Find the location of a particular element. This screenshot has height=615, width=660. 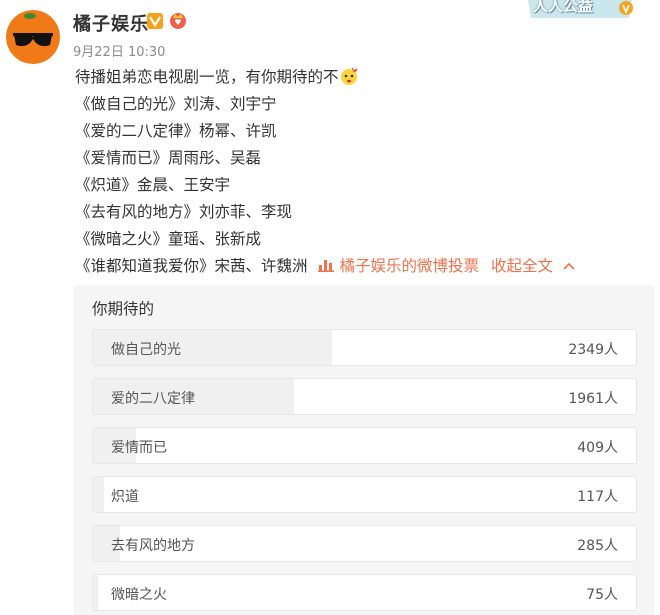

post-line: 《微暗之火》童瑶、张新成 is located at coordinates (168, 239).